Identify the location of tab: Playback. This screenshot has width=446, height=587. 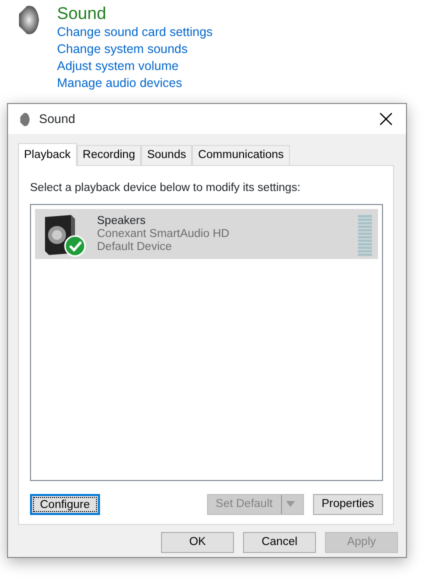
(47, 154).